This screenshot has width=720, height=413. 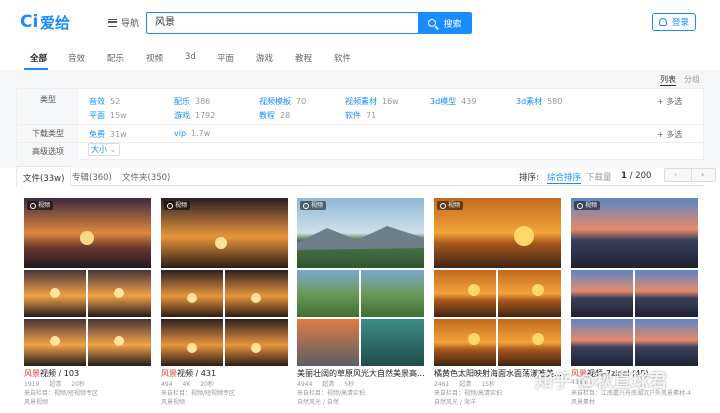 What do you see at coordinates (224, 373) in the screenshot?
I see `card-title: 风景视频 / 431` at bounding box center [224, 373].